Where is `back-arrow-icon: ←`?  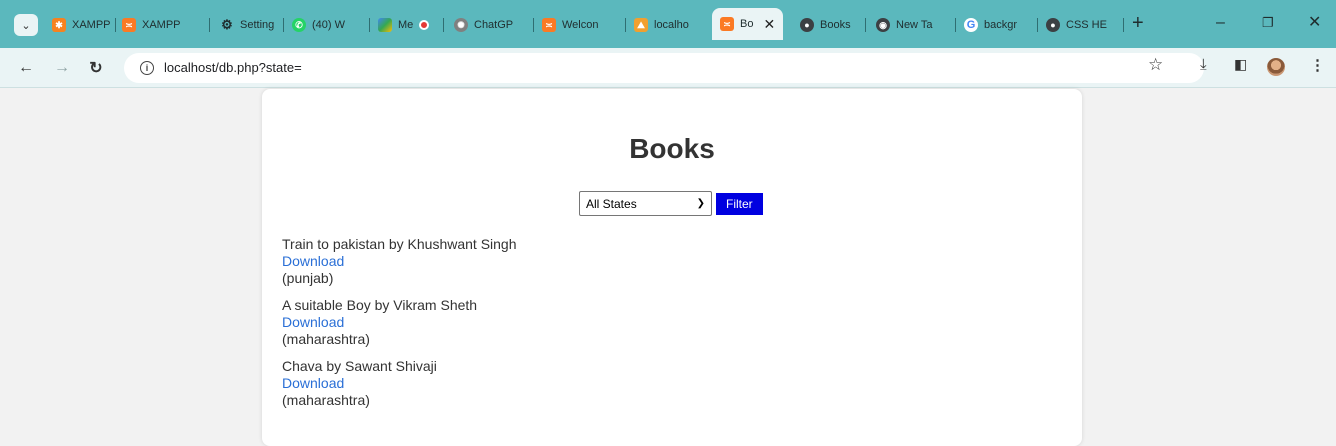
back-arrow-icon: ← is located at coordinates (26, 68).